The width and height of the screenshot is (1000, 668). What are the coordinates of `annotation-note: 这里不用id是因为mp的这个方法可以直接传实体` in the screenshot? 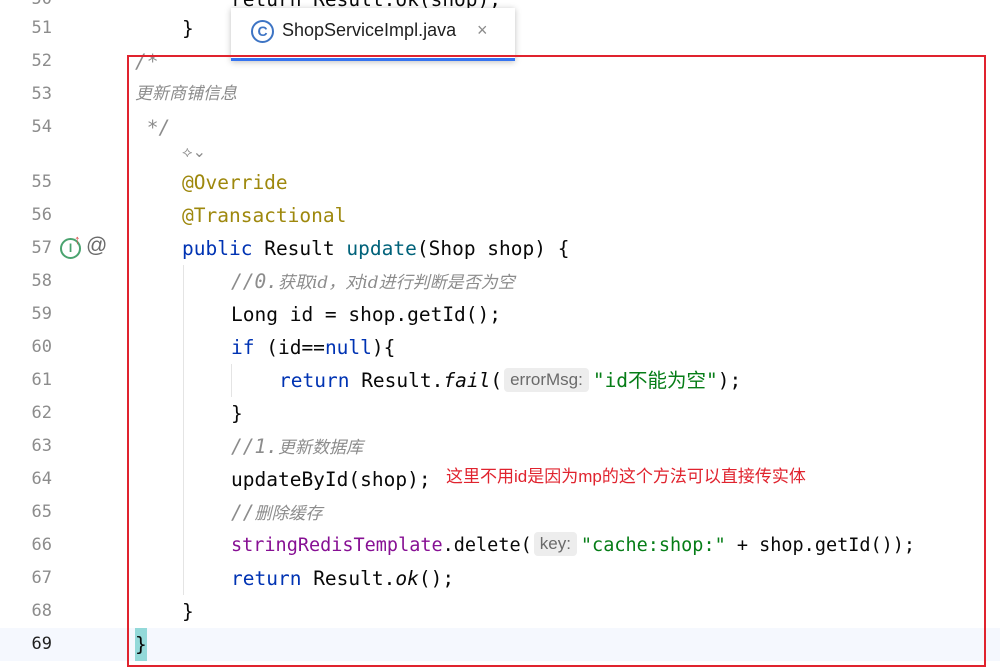 It's located at (626, 476).